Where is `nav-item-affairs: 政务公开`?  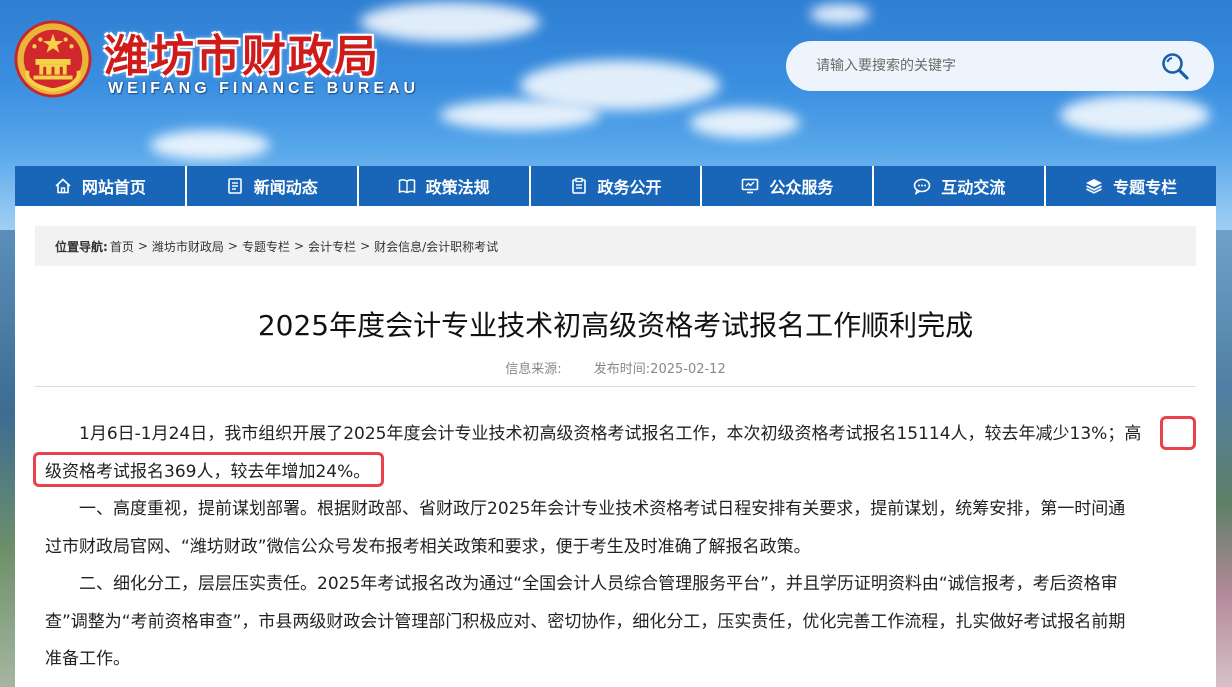
nav-item-affairs: 政务公开 is located at coordinates (617, 186).